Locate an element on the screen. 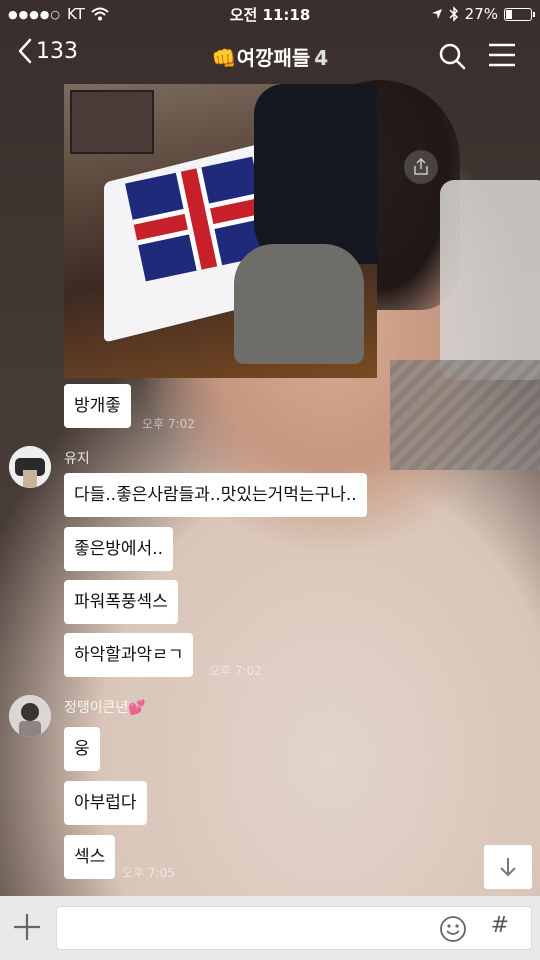 The height and width of the screenshot is (960, 540). plus-icon is located at coordinates (27, 927).